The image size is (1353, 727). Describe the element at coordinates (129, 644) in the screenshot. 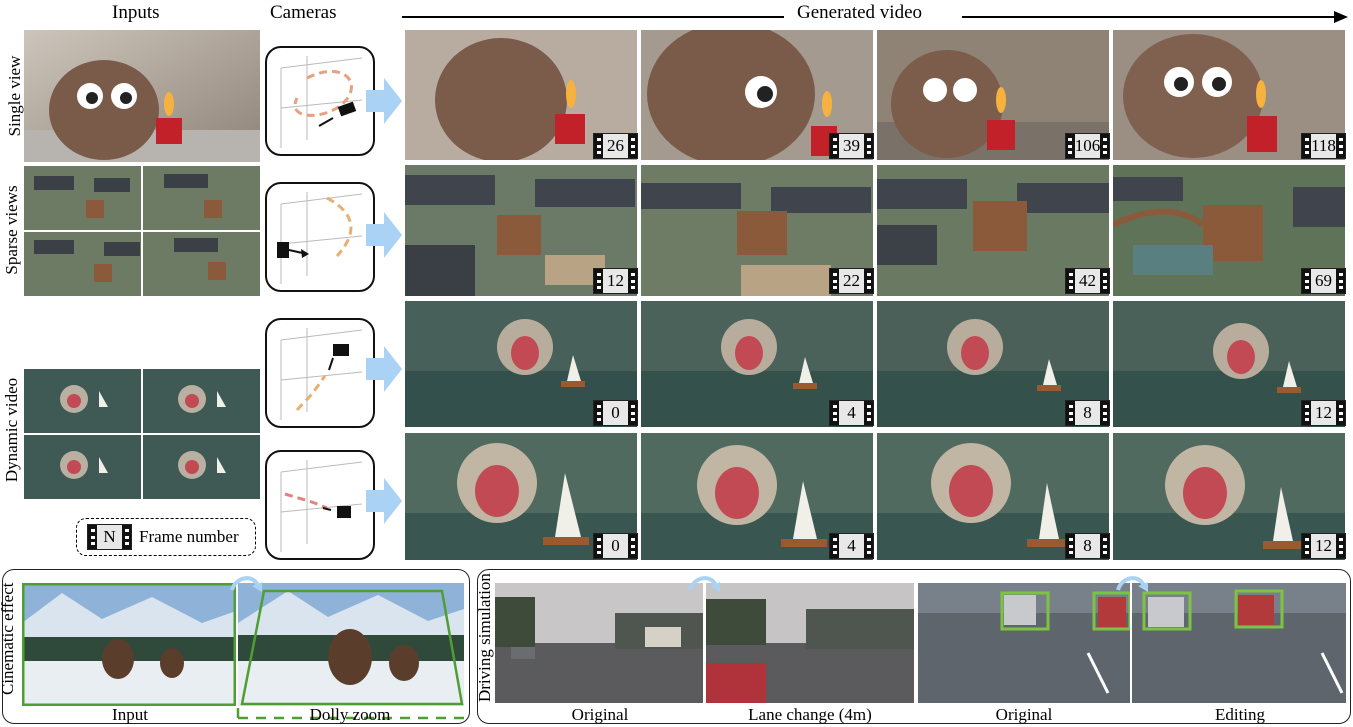

I see `cinematic-input-image` at that location.